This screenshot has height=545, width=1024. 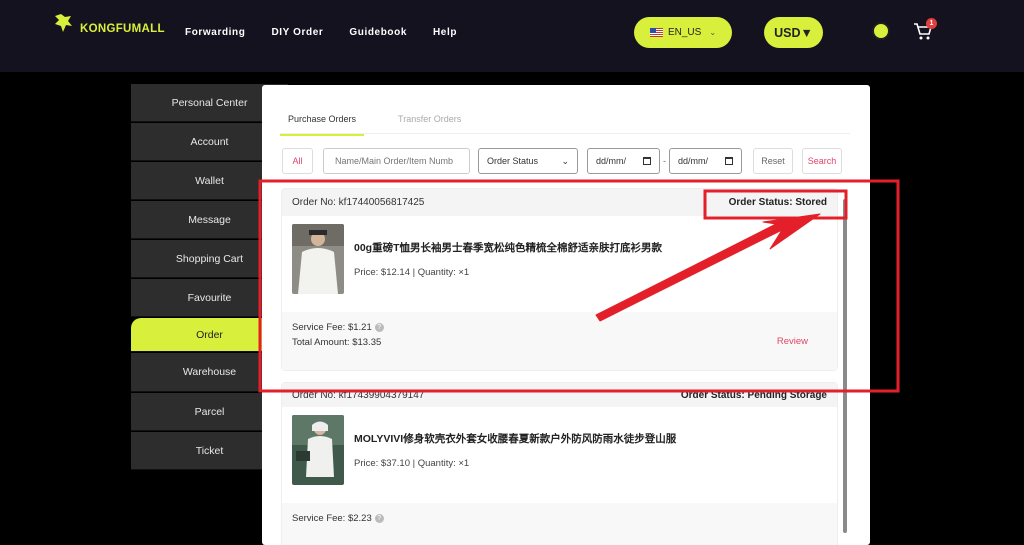 I want to click on currency-label: USD▼, so click(x=793, y=32).